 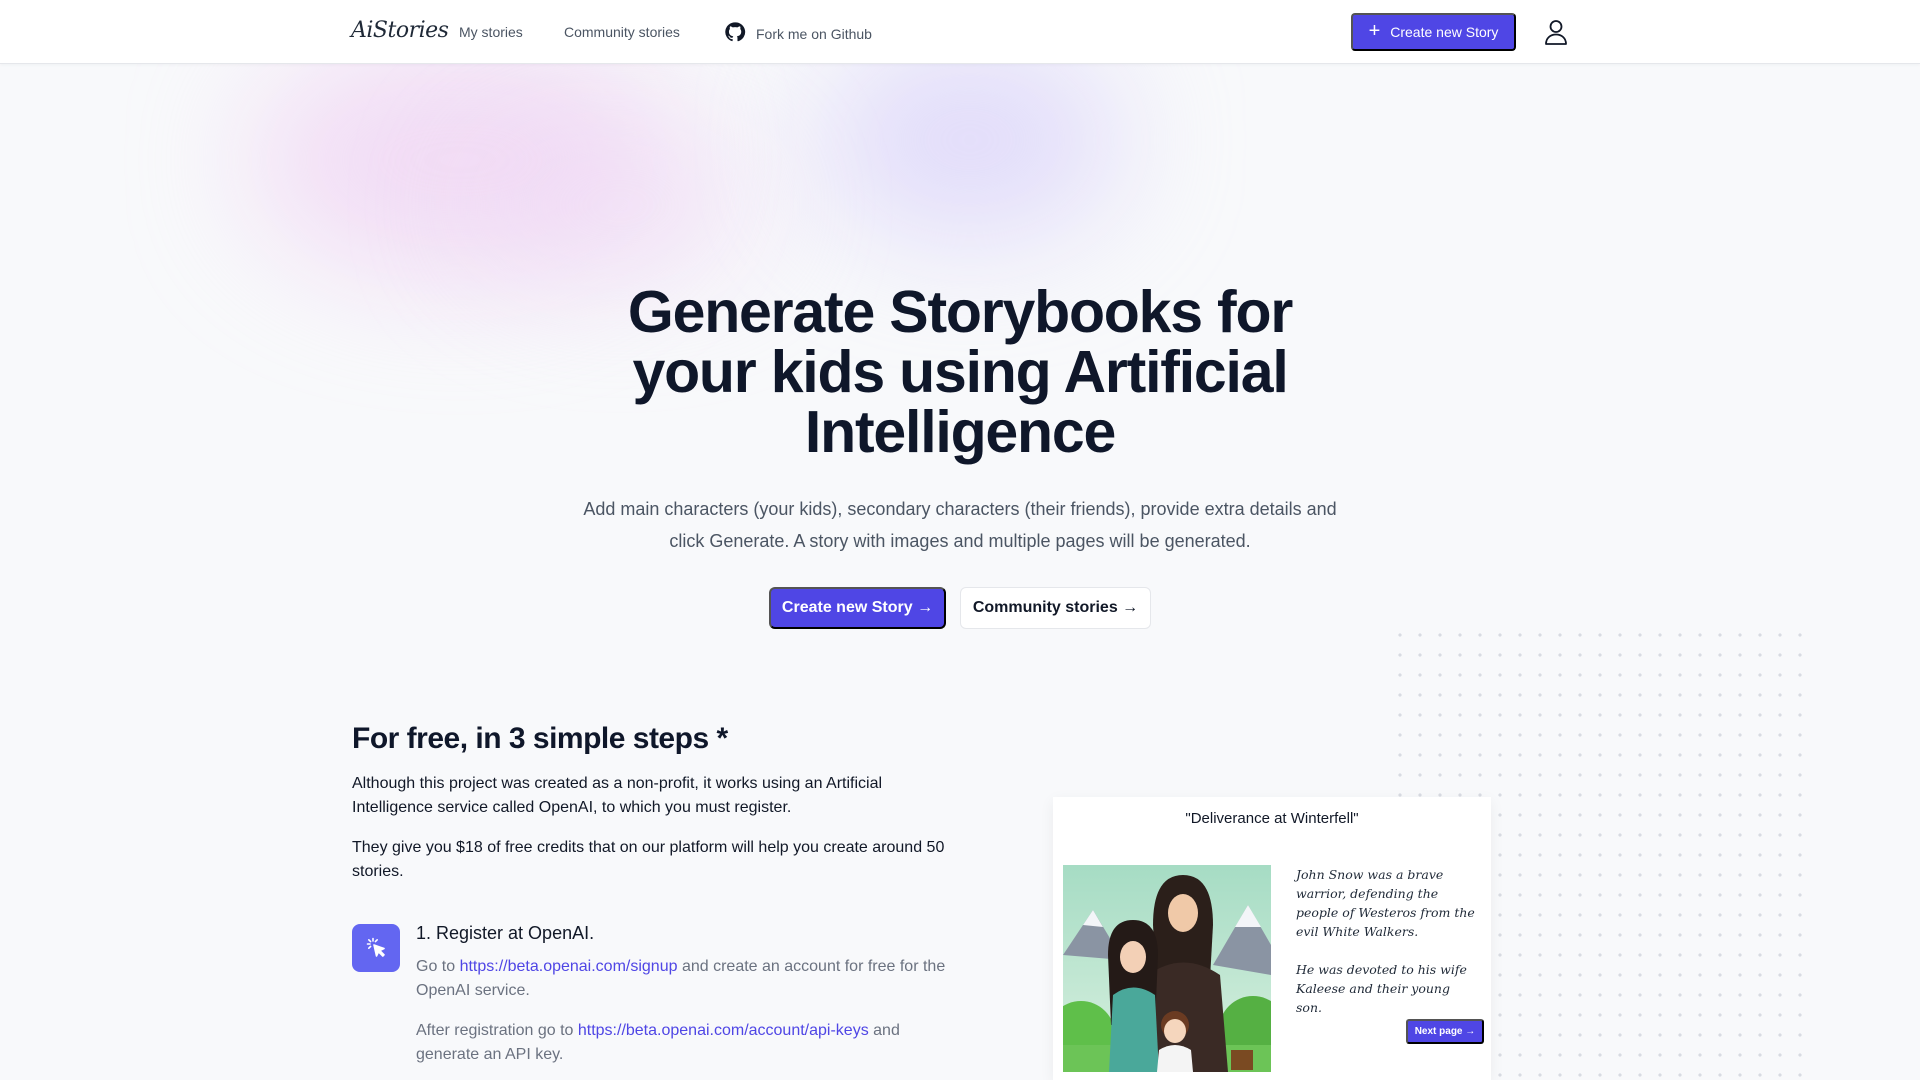 I want to click on nav-create-story-label: Create new Story, so click(x=1444, y=32).